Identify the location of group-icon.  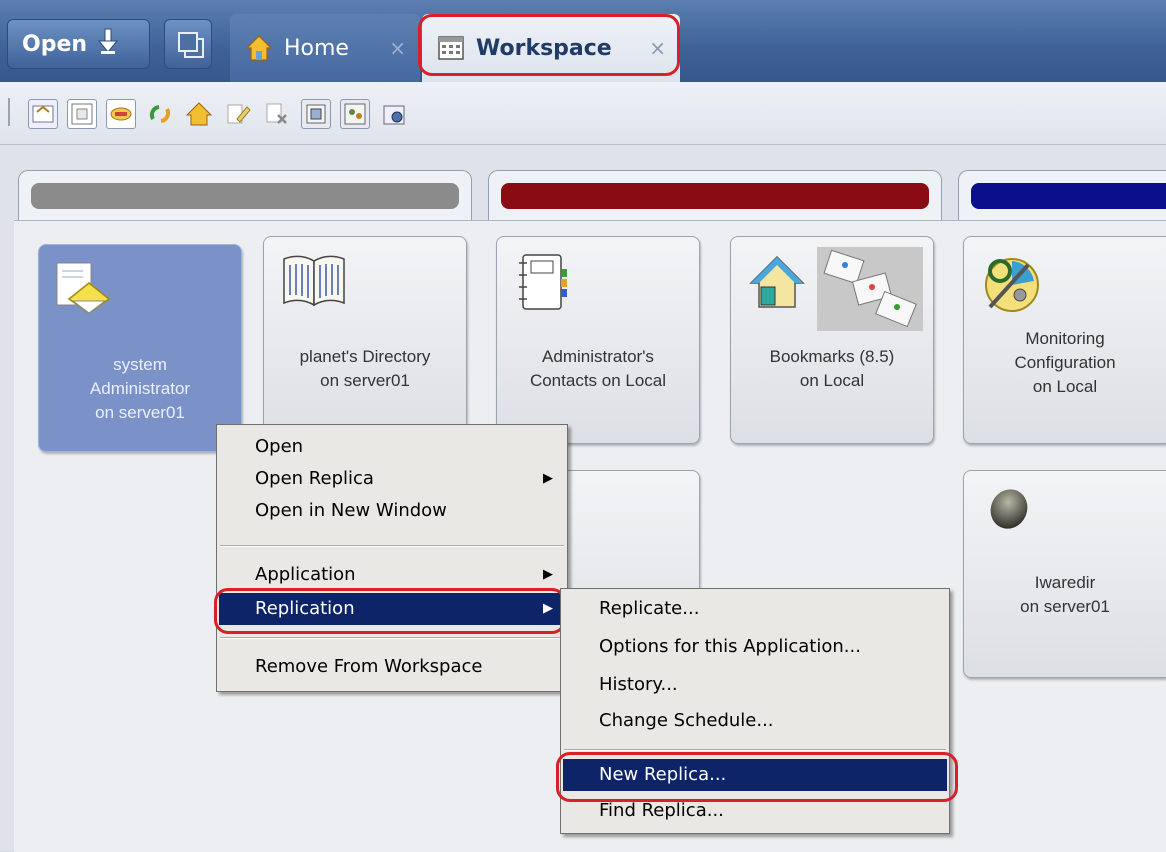
(355, 114).